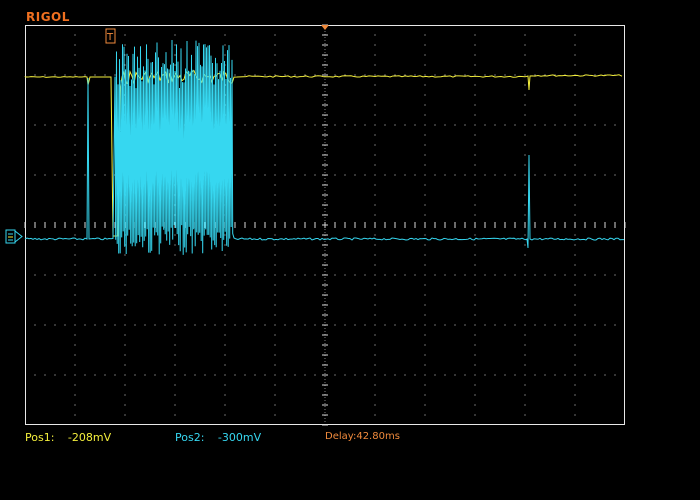  What do you see at coordinates (190, 437) in the screenshot?
I see `pos2-label: Pos2:` at bounding box center [190, 437].